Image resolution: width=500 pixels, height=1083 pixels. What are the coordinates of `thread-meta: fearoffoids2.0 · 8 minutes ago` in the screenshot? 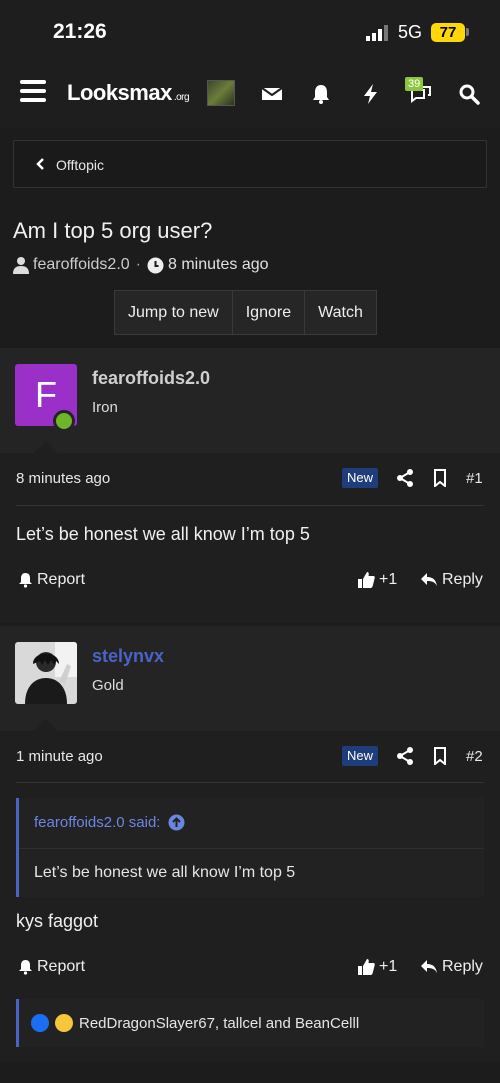 It's located at (141, 265).